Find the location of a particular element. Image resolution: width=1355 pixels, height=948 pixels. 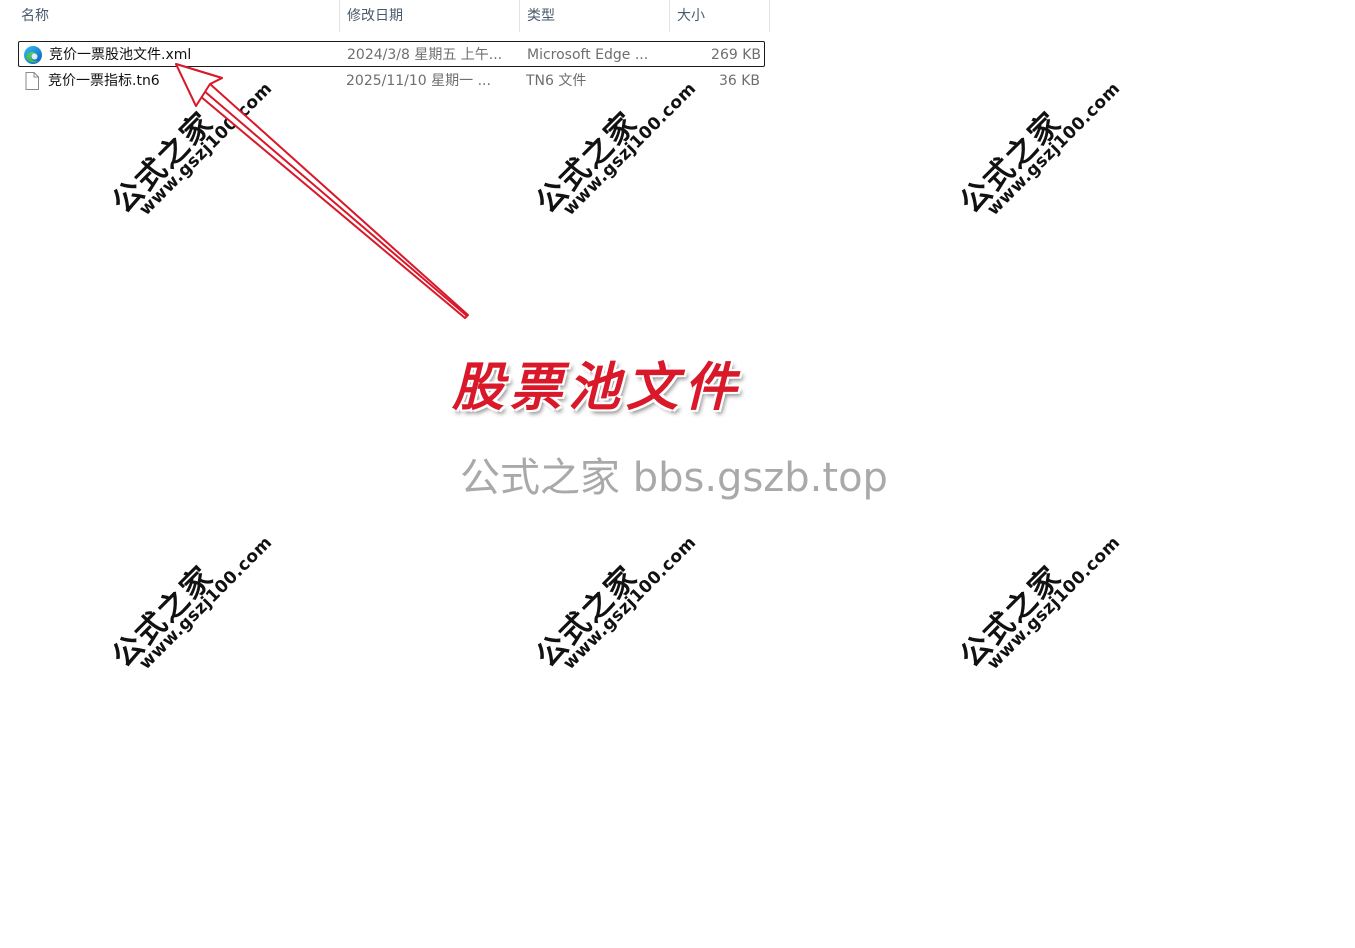

file-size: 269 KB is located at coordinates (736, 55).